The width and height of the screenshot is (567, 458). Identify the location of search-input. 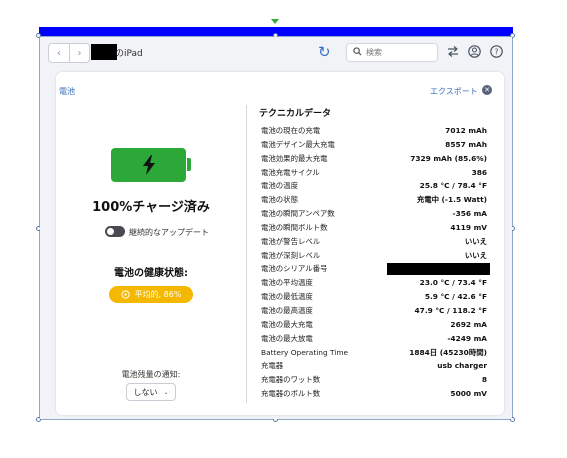
(398, 52).